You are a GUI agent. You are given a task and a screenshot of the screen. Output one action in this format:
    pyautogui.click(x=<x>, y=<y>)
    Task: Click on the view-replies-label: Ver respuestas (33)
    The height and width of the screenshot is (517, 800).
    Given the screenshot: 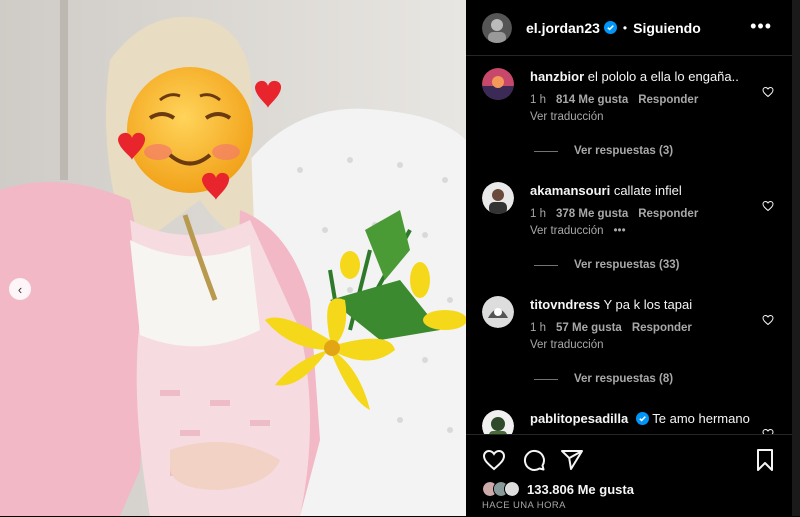 What is the action you would take?
    pyautogui.click(x=627, y=265)
    